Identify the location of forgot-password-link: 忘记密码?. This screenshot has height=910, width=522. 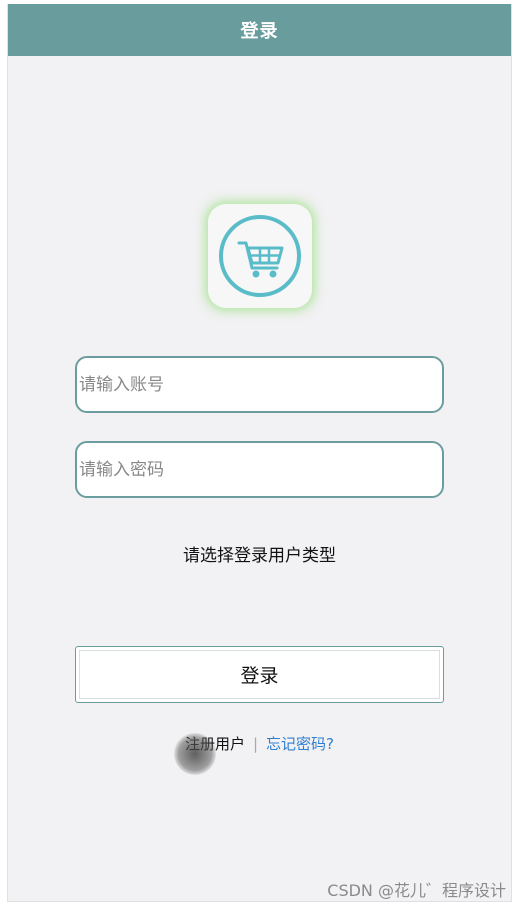
(300, 743).